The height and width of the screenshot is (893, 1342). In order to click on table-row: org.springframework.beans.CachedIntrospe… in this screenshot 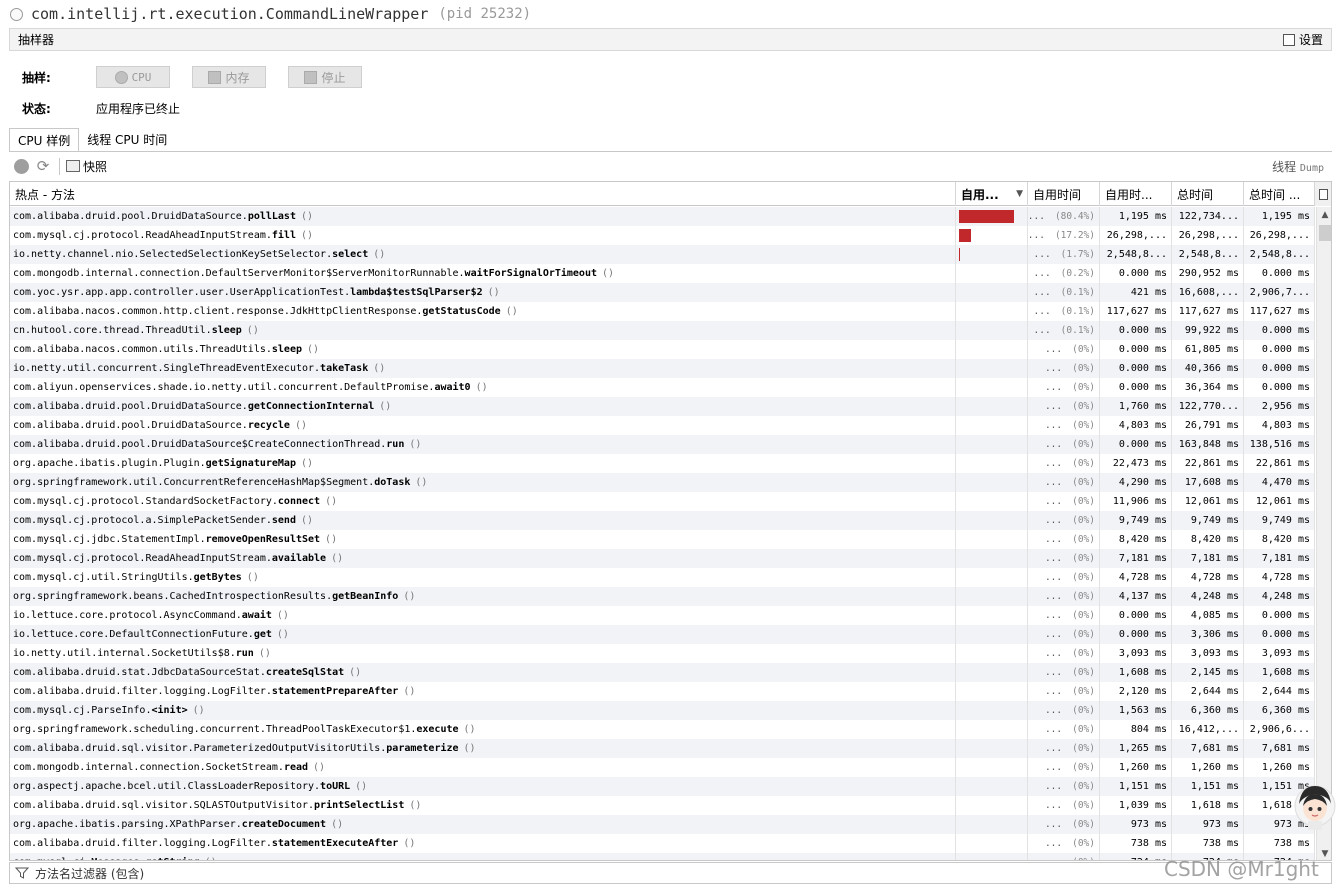, I will do `click(662, 596)`.